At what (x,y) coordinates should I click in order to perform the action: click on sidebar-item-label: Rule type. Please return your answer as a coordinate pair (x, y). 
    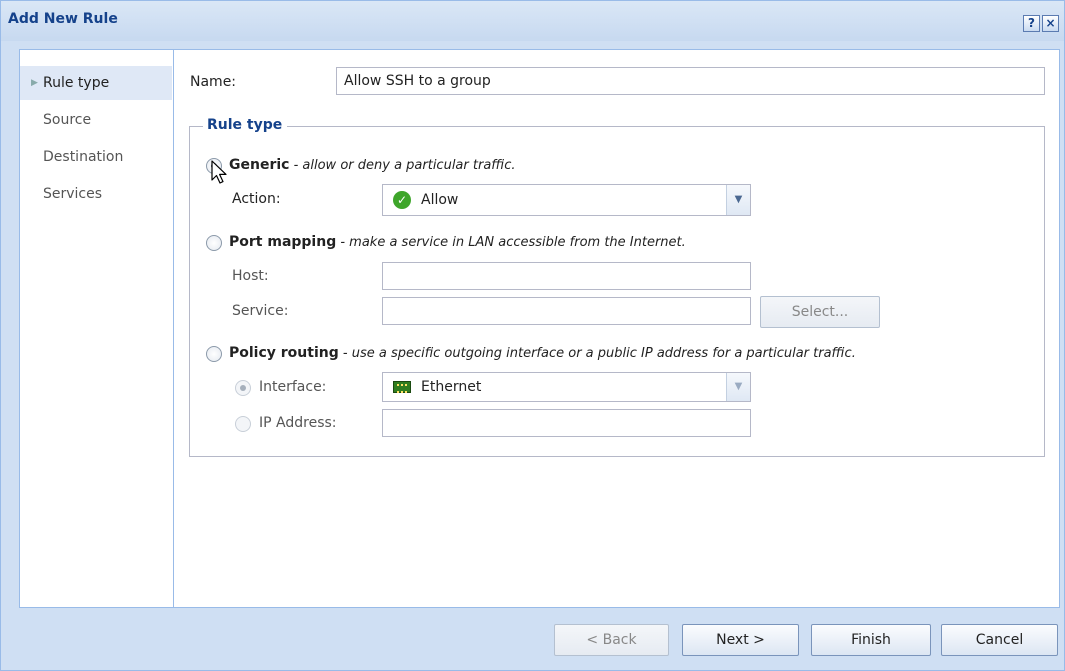
    Looking at the image, I should click on (76, 83).